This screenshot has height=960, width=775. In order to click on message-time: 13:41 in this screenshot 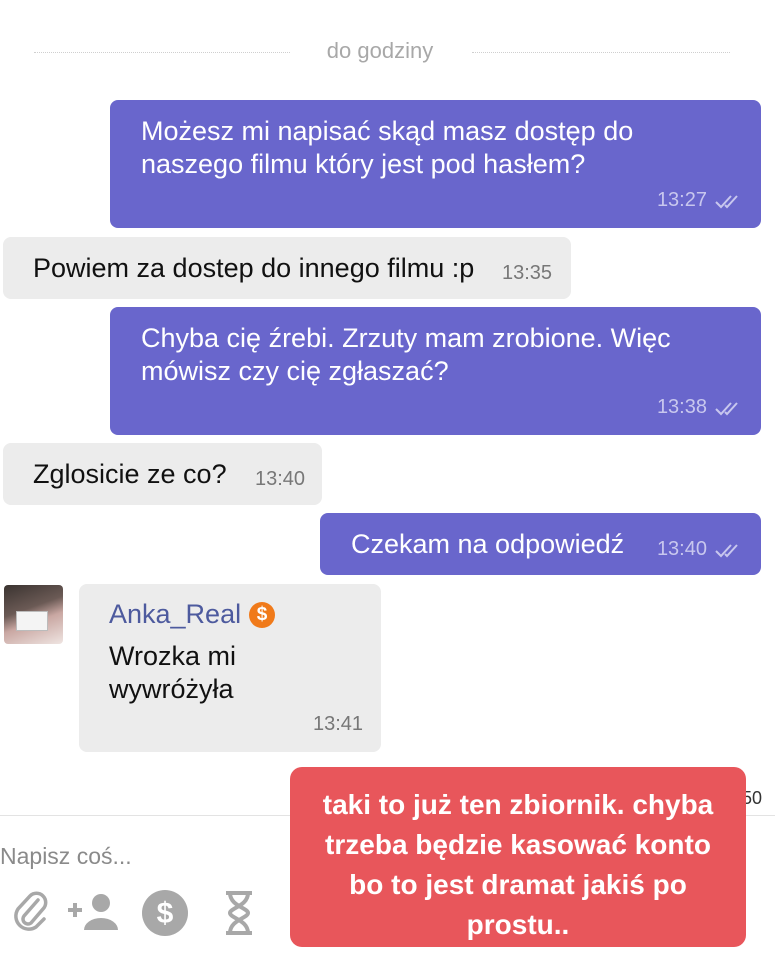, I will do `click(338, 724)`.